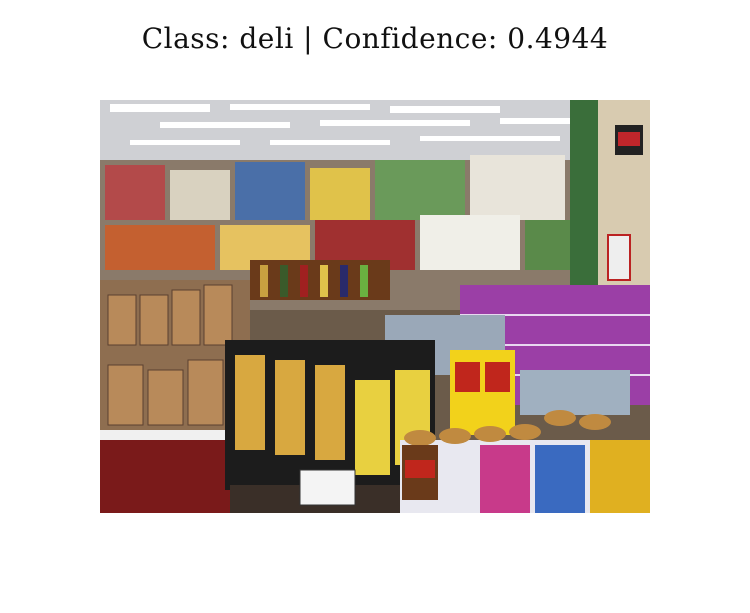 This screenshot has width=750, height=613. I want to click on sauce-jars, so click(165, 476).